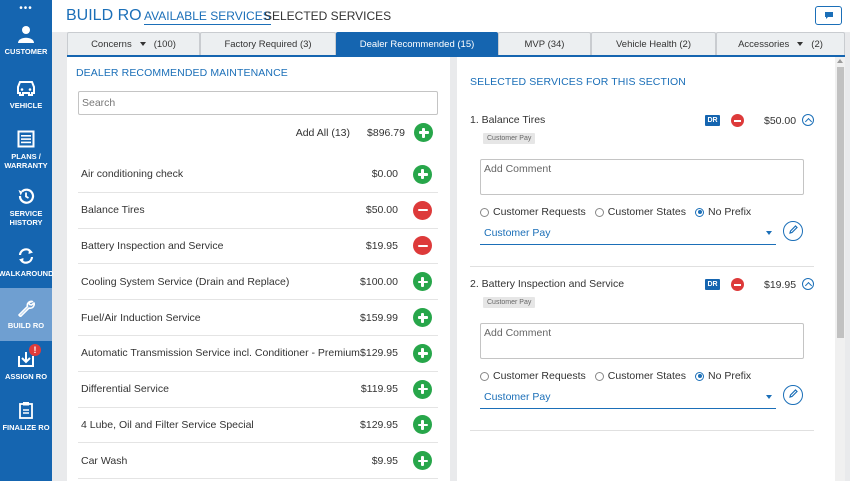 This screenshot has width=850, height=481. Describe the element at coordinates (141, 317) in the screenshot. I see `service-name: Fuel/Air Induction Service` at that location.